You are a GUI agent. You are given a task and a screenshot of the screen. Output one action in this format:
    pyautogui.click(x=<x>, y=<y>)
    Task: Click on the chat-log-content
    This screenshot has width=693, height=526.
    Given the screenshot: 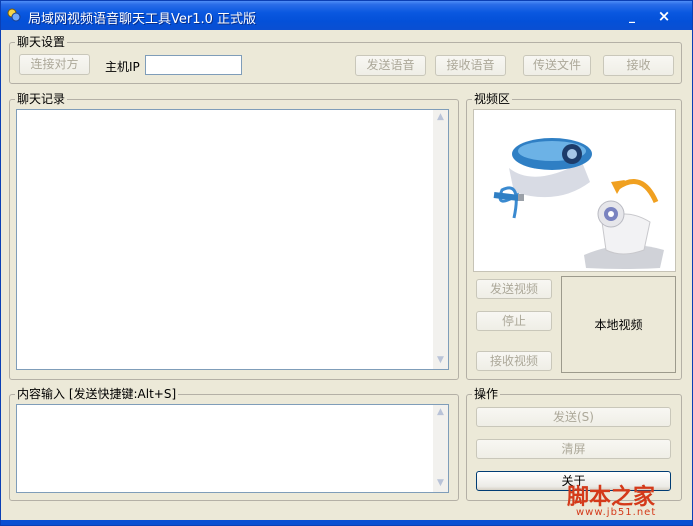 What is the action you would take?
    pyautogui.click(x=232, y=112)
    